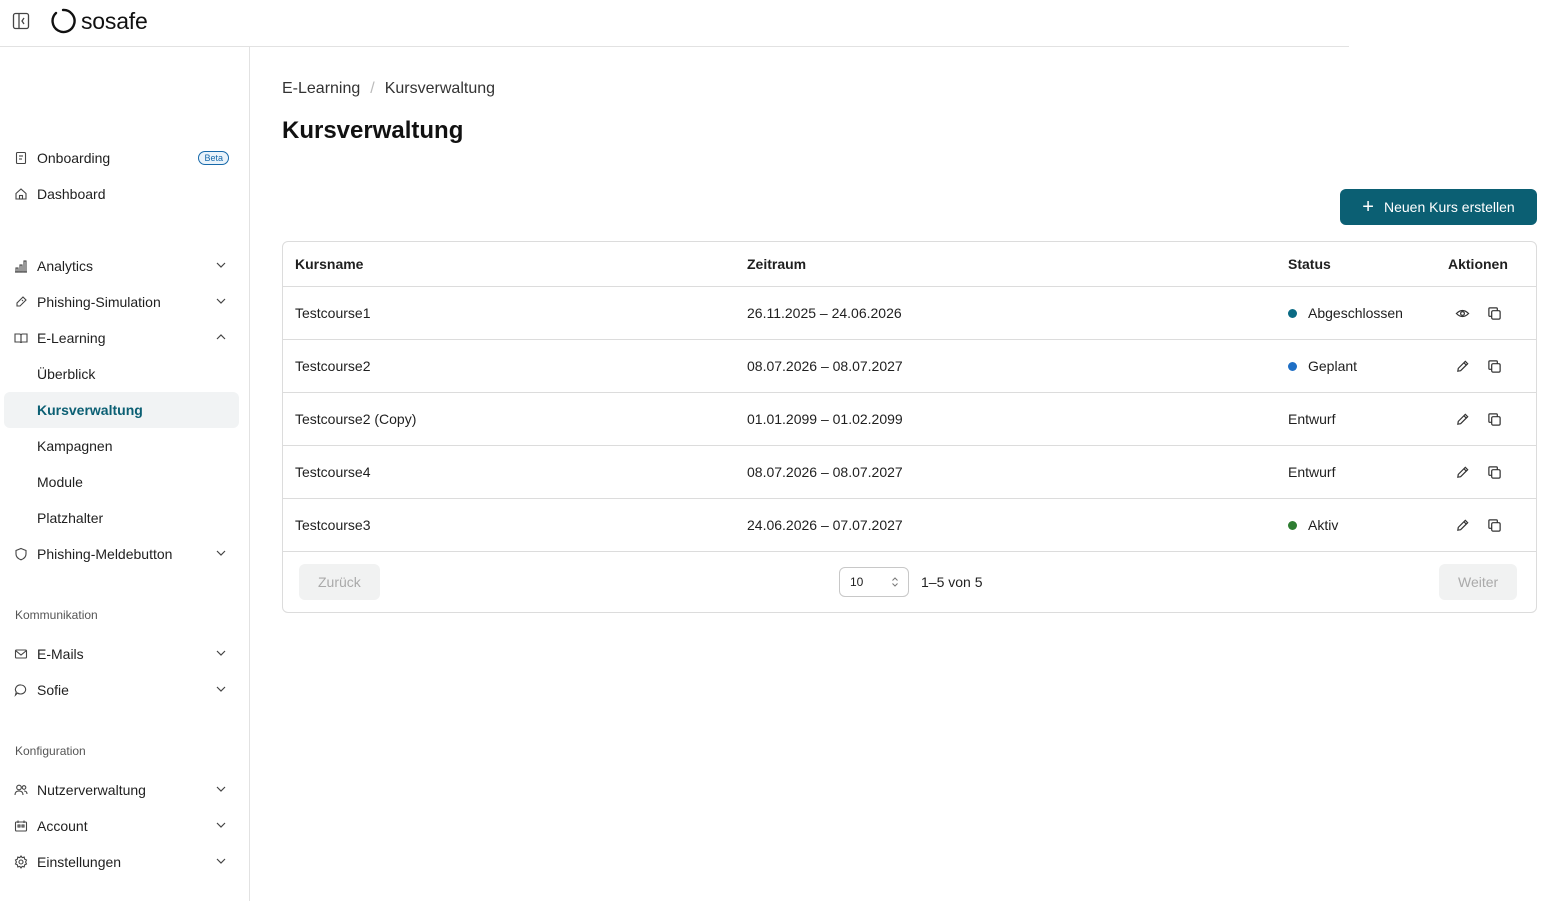 The height and width of the screenshot is (901, 1560). Describe the element at coordinates (333, 472) in the screenshot. I see `course-name: Testcourse4` at that location.